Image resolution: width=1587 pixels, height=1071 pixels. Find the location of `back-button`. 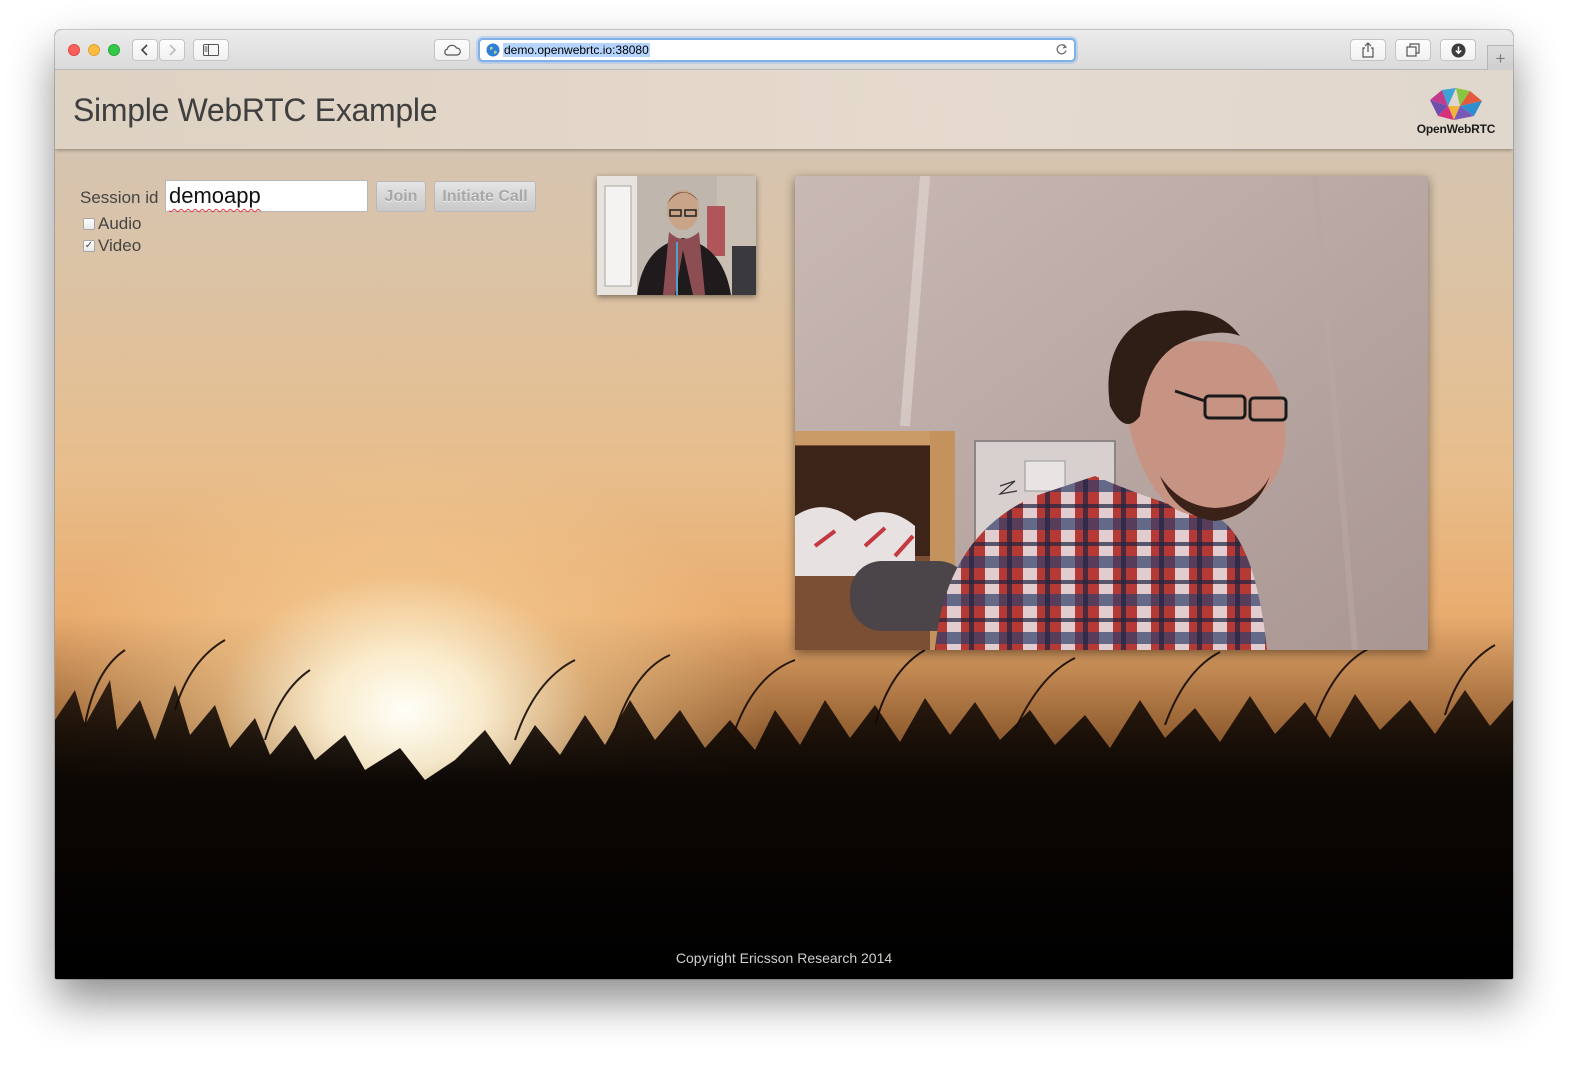

back-button is located at coordinates (145, 50).